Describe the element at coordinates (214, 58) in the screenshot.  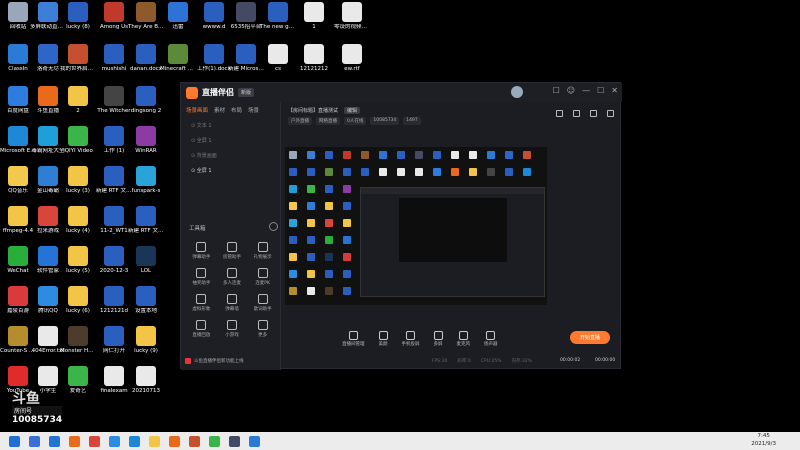
I see `desktop-icon: 工作(1).docx` at that location.